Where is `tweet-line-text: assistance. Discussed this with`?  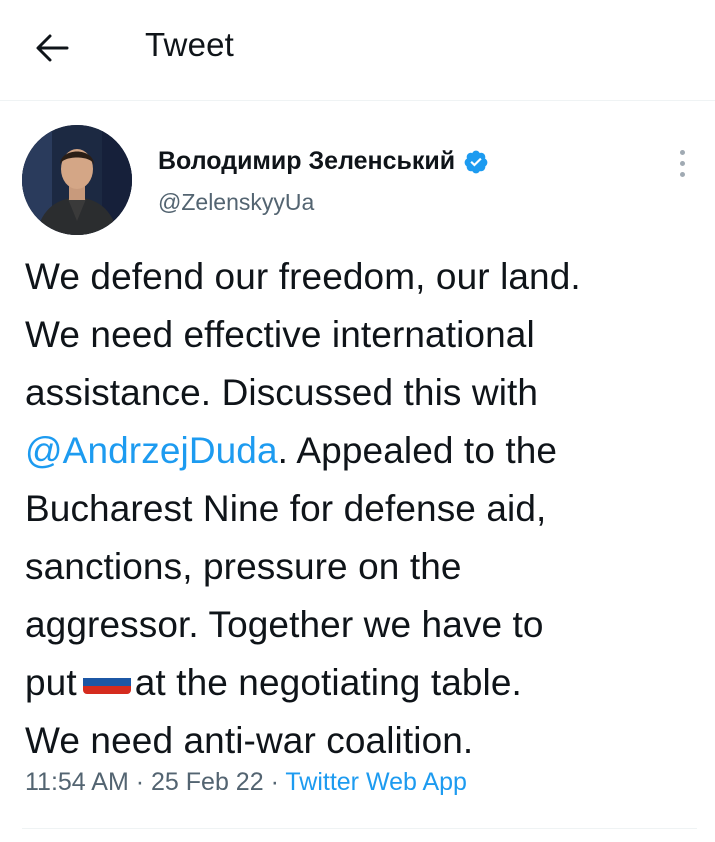
tweet-line-text: assistance. Discussed this with is located at coordinates (282, 392).